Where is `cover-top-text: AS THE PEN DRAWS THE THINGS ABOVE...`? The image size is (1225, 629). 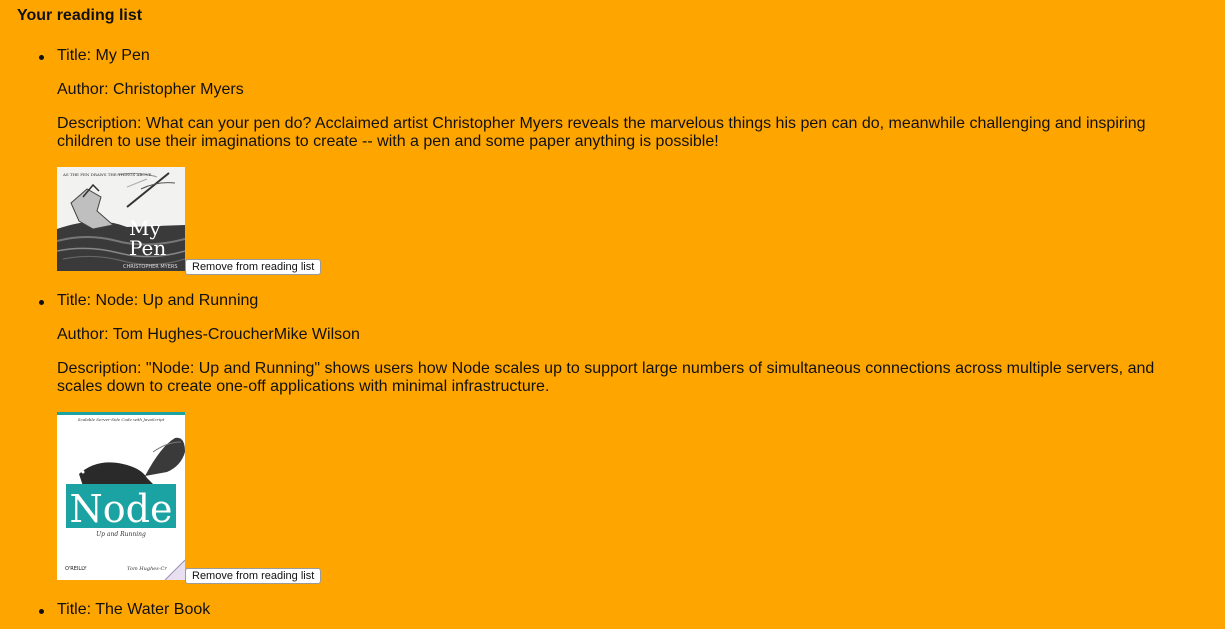 cover-top-text: AS THE PEN DRAWS THE THINGS ABOVE... is located at coordinates (108, 174).